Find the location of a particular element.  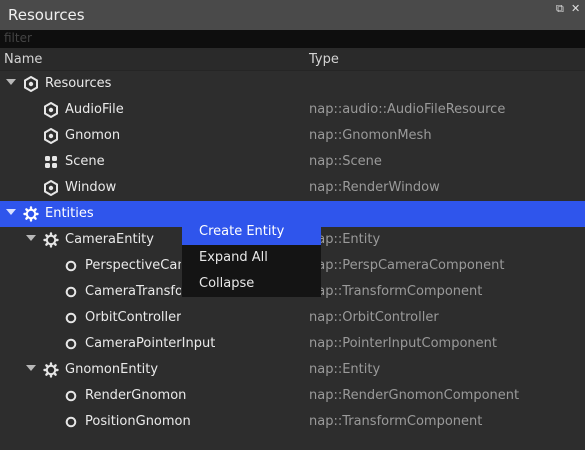

restore-icon: ⧉ is located at coordinates (560, 9).